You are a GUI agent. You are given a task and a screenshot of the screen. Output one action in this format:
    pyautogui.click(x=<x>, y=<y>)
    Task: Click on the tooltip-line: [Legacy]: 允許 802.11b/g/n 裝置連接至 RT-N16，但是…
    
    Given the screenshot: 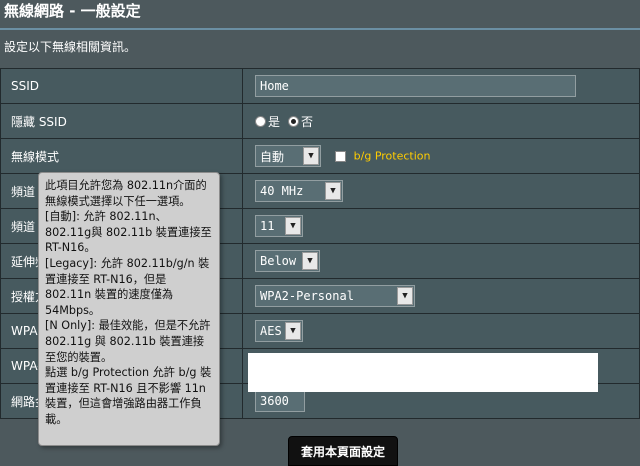 What is the action you would take?
    pyautogui.click(x=127, y=286)
    